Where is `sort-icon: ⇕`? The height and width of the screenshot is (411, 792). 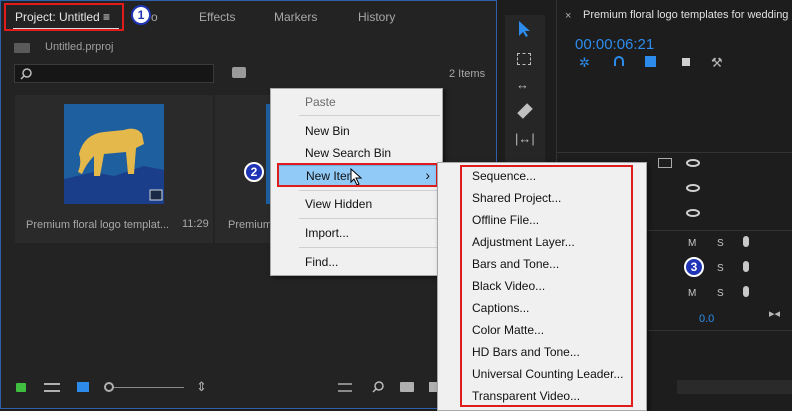
sort-icon: ⇕ is located at coordinates (201, 387).